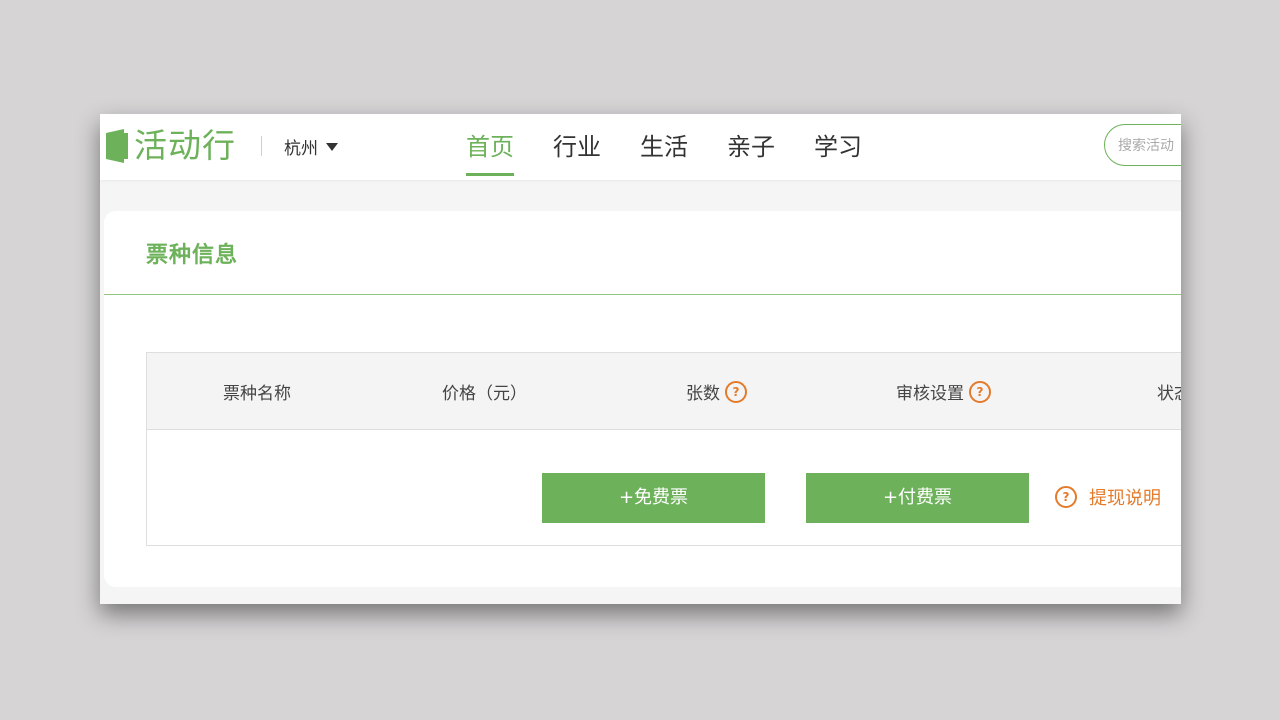  I want to click on caret-down-icon, so click(332, 146).